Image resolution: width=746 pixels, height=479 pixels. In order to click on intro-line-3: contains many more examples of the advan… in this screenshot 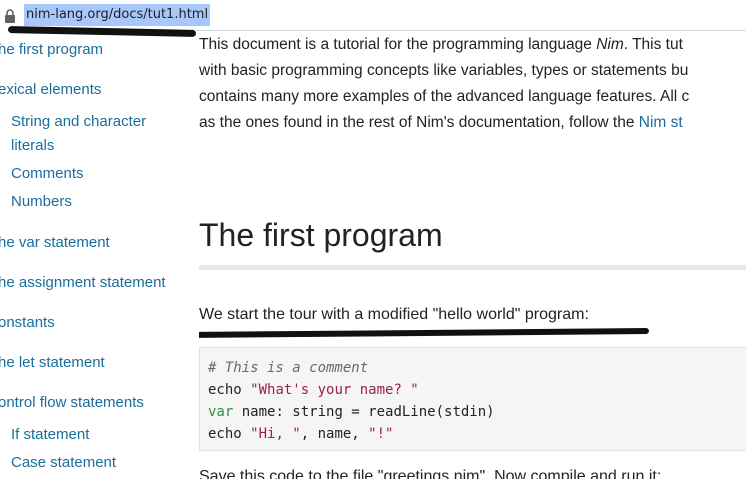, I will do `click(444, 96)`.